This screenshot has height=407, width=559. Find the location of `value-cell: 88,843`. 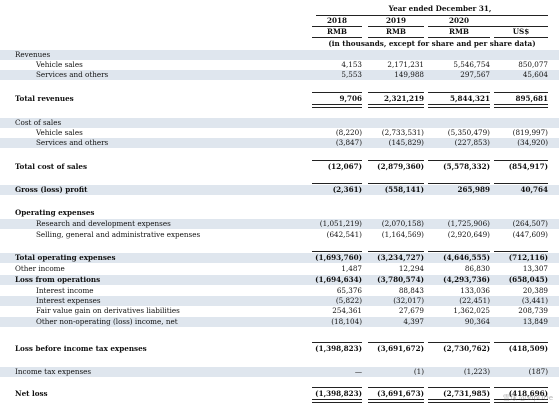

value-cell: 88,843 is located at coordinates (411, 290).